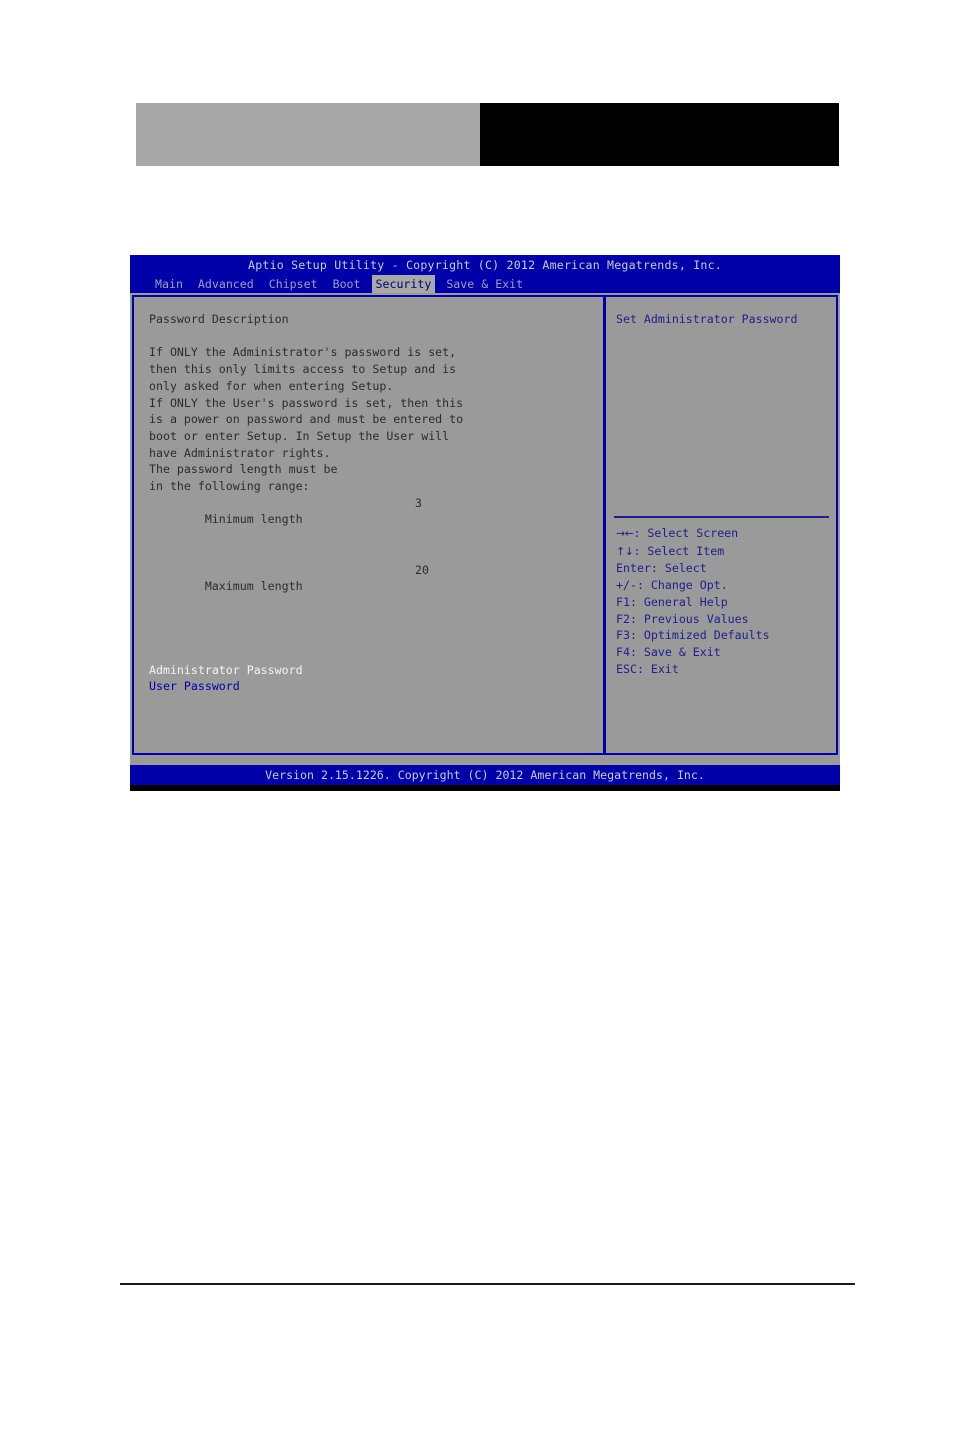  I want to click on legend-select-screen: →←: Select Screen, so click(693, 534).